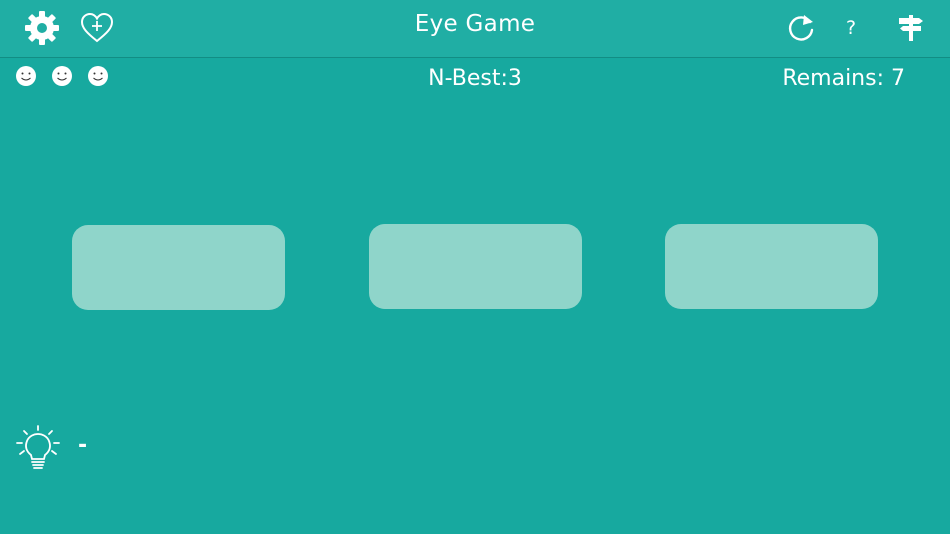 This screenshot has width=950, height=534. I want to click on signpost-icon, so click(911, 28).